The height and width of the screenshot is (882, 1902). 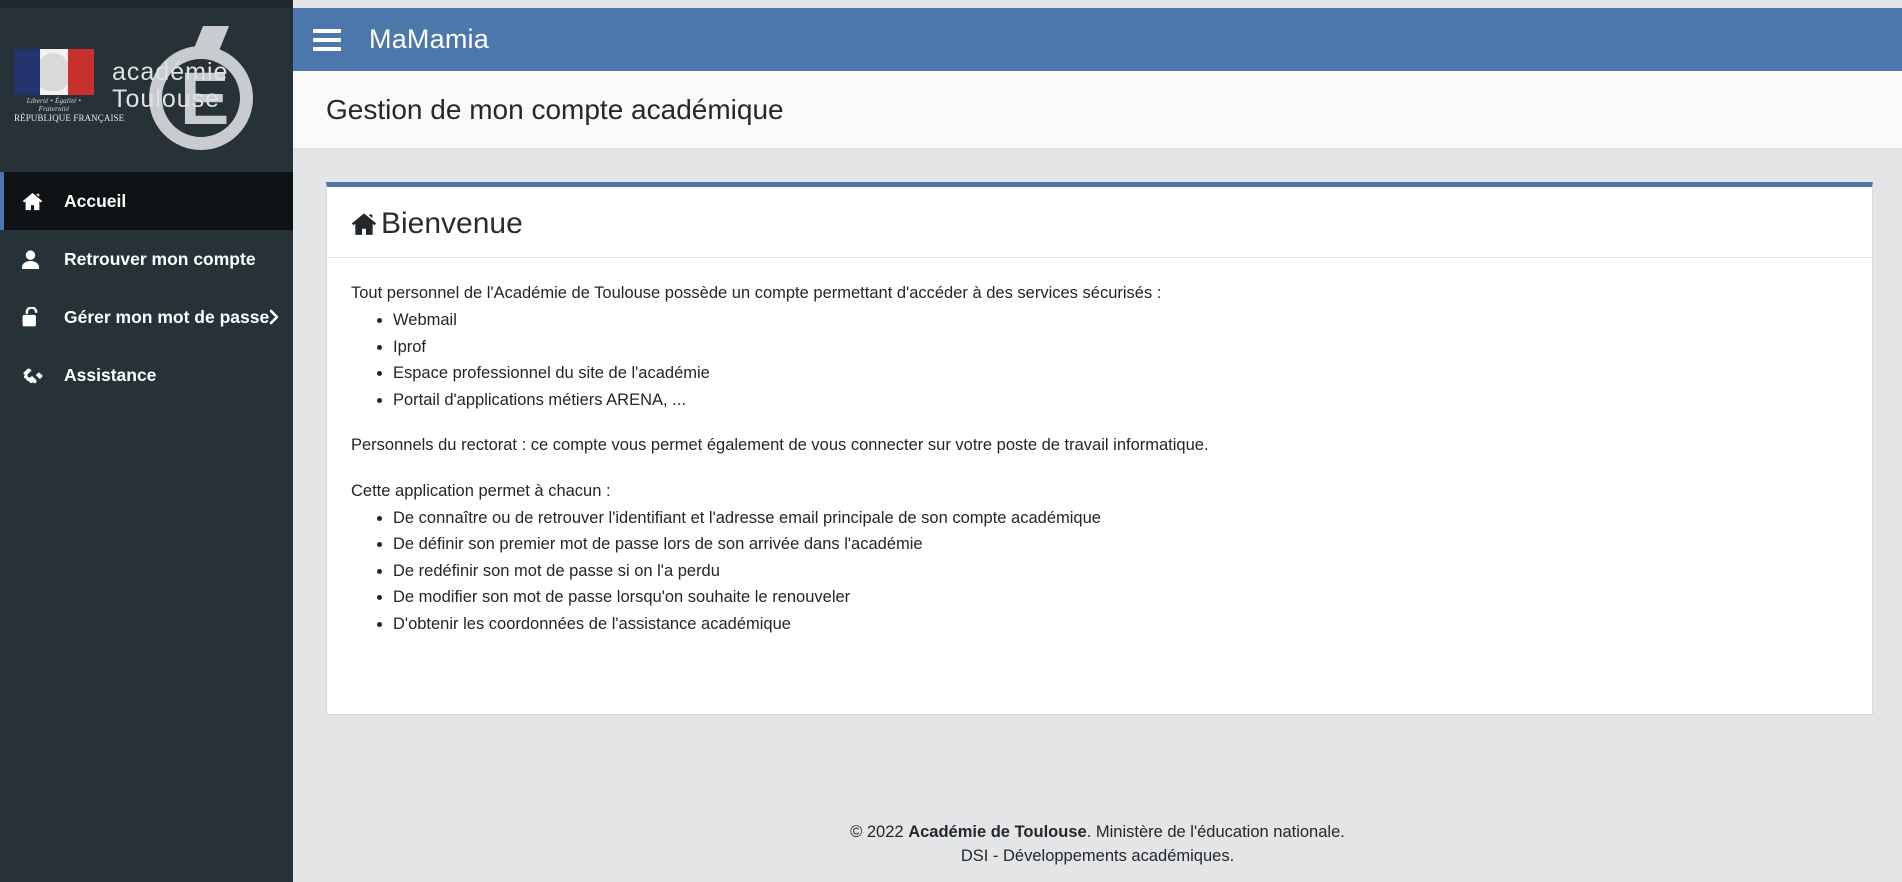 What do you see at coordinates (330, 40) in the screenshot?
I see `hamburger-icon` at bounding box center [330, 40].